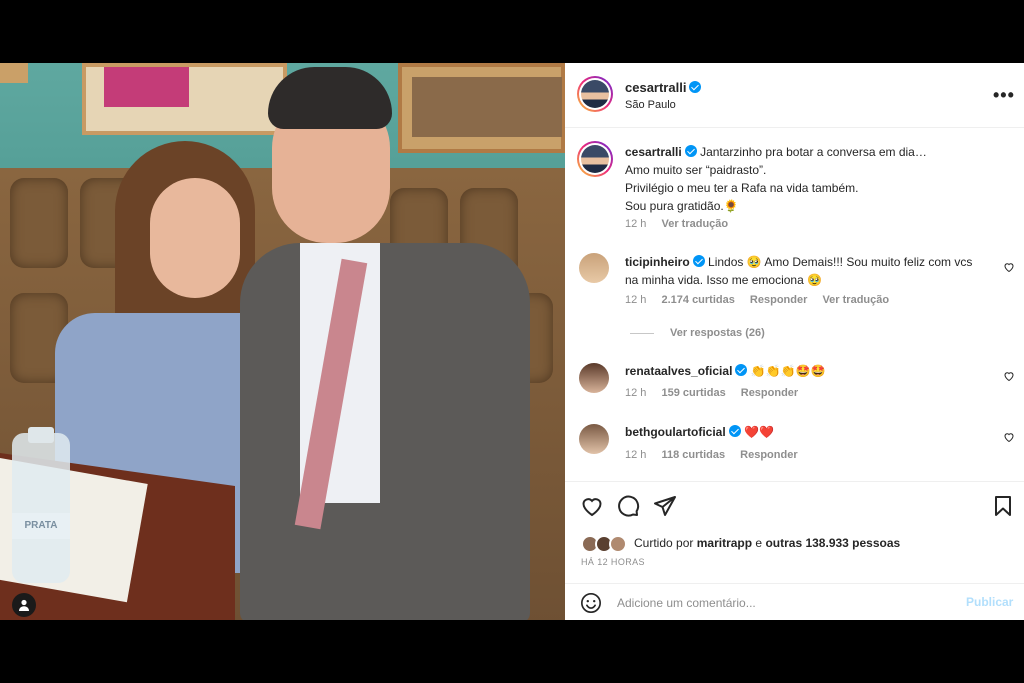 The image size is (1024, 683). I want to click on add-comment-input, so click(782, 603).